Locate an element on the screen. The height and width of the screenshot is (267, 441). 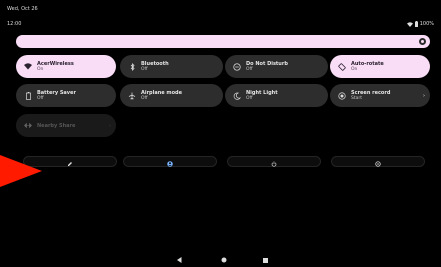
tile-night-light: Night Light Off is located at coordinates (276, 95).